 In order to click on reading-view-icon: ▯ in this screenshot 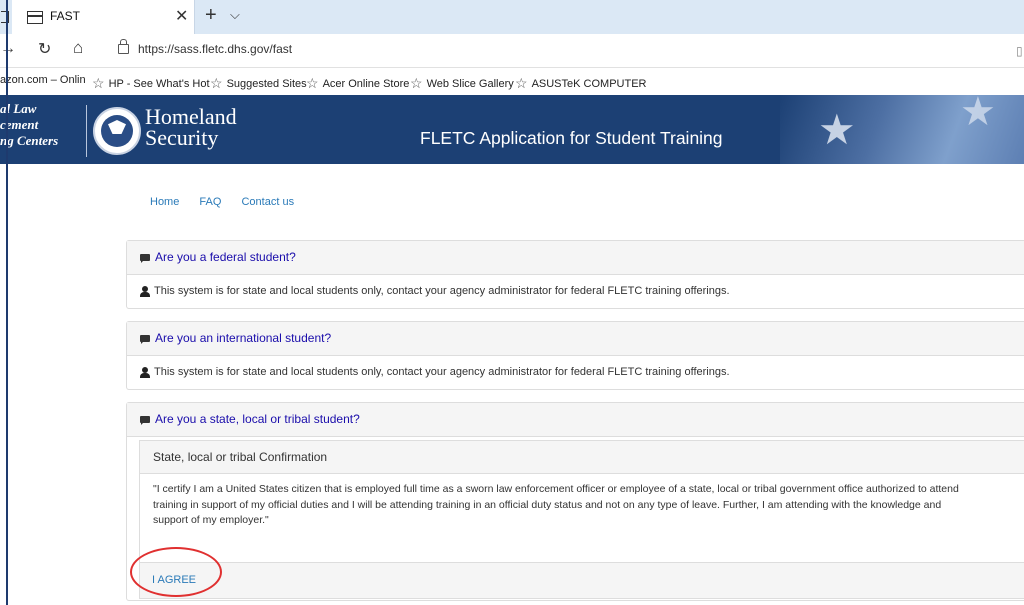, I will do `click(1019, 51)`.